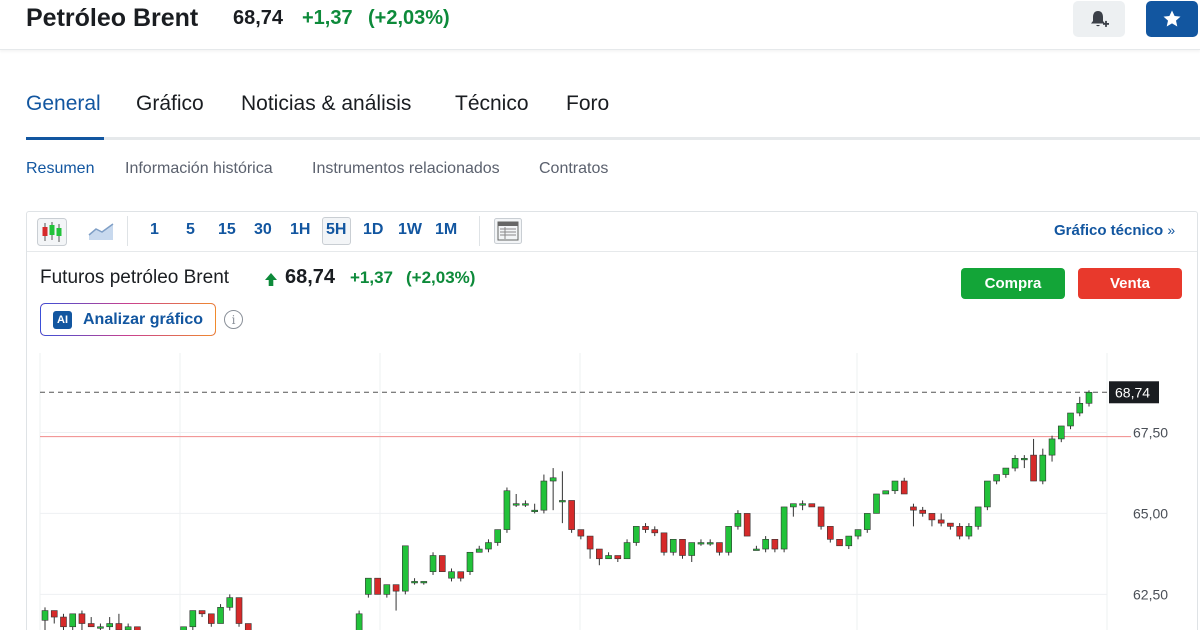 Image resolution: width=1200 pixels, height=630 pixels. Describe the element at coordinates (310, 277) in the screenshot. I see `instrument-price: 68,74` at that location.